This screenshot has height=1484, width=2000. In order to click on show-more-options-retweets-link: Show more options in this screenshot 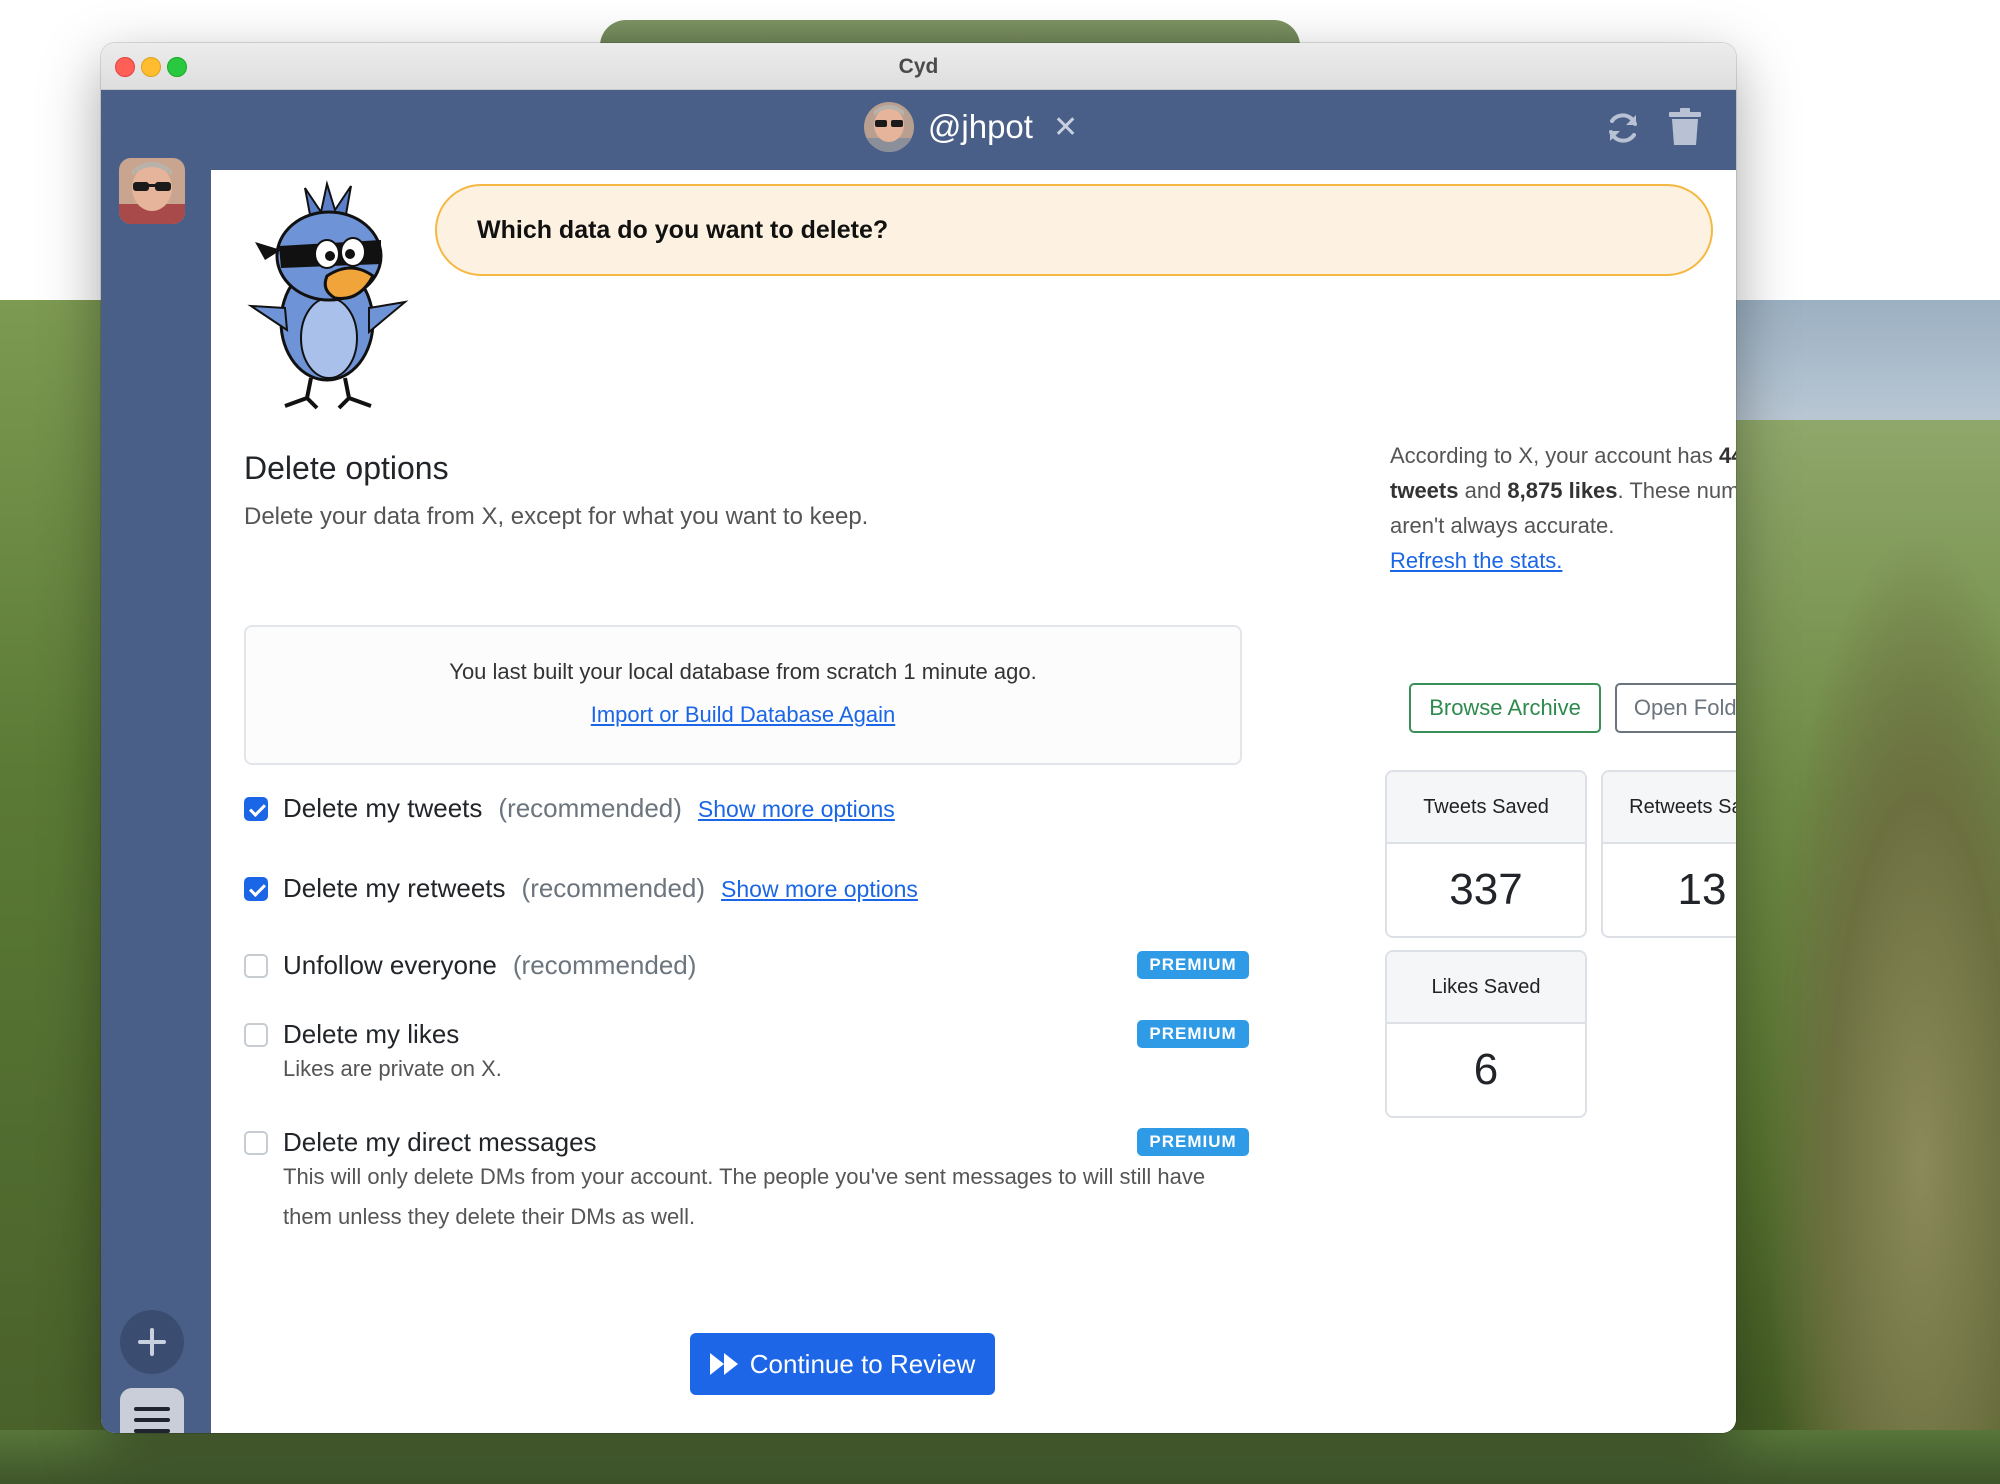, I will do `click(819, 889)`.